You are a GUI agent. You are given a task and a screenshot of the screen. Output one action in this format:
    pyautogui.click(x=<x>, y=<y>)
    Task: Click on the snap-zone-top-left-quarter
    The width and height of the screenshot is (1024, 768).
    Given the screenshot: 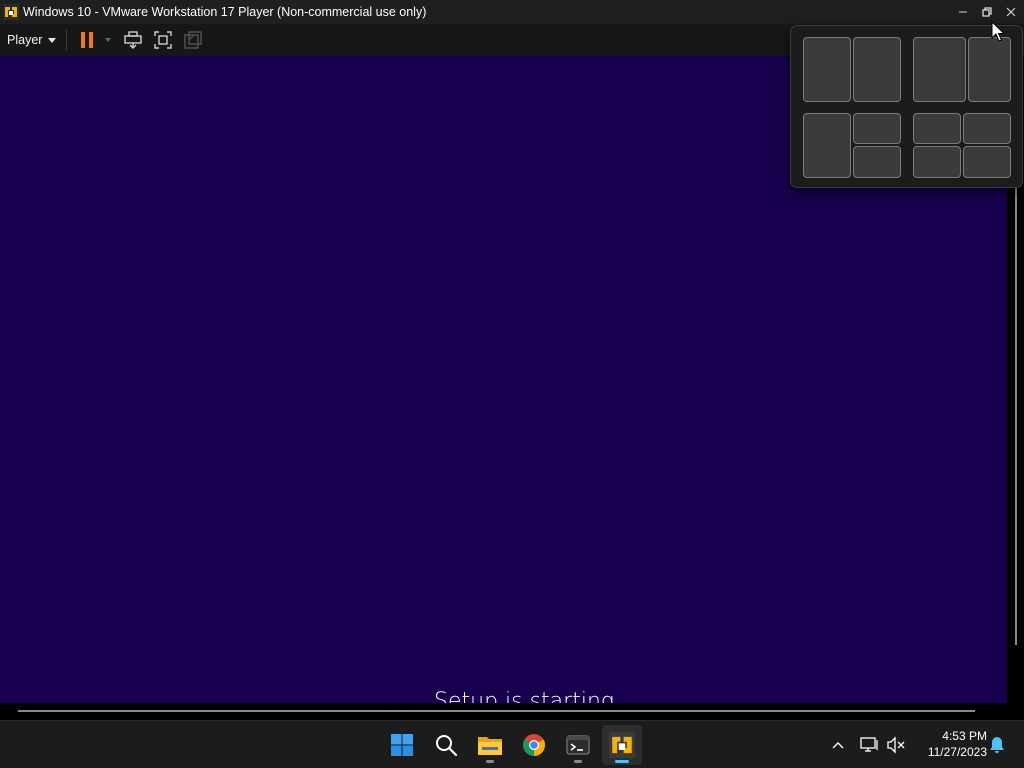 What is the action you would take?
    pyautogui.click(x=937, y=128)
    